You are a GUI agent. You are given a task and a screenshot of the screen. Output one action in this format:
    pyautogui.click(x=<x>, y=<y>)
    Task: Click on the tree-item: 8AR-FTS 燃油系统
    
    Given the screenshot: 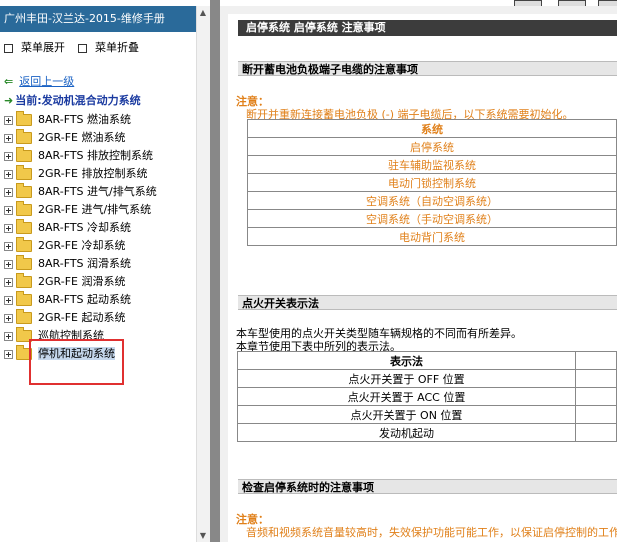 What is the action you would take?
    pyautogui.click(x=100, y=120)
    